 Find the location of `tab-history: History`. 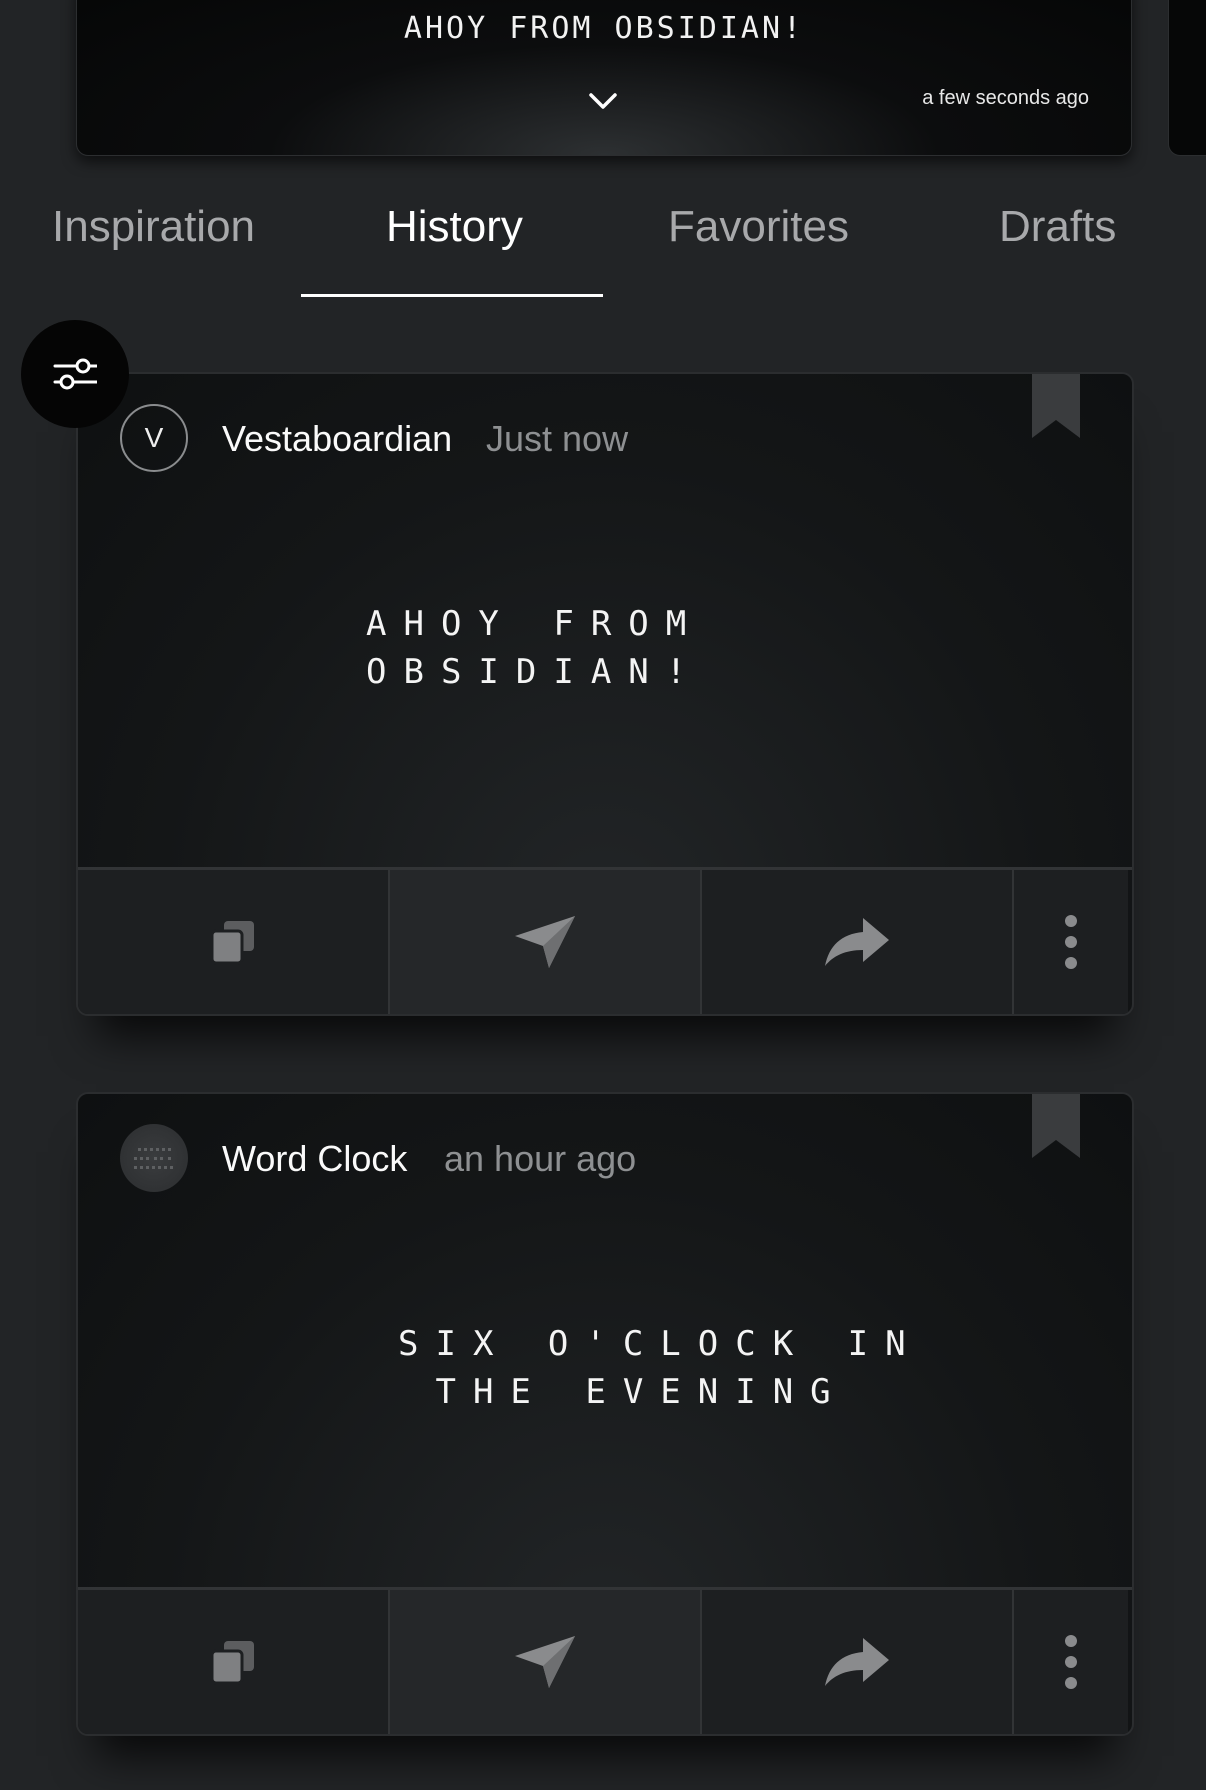

tab-history: History is located at coordinates (454, 227).